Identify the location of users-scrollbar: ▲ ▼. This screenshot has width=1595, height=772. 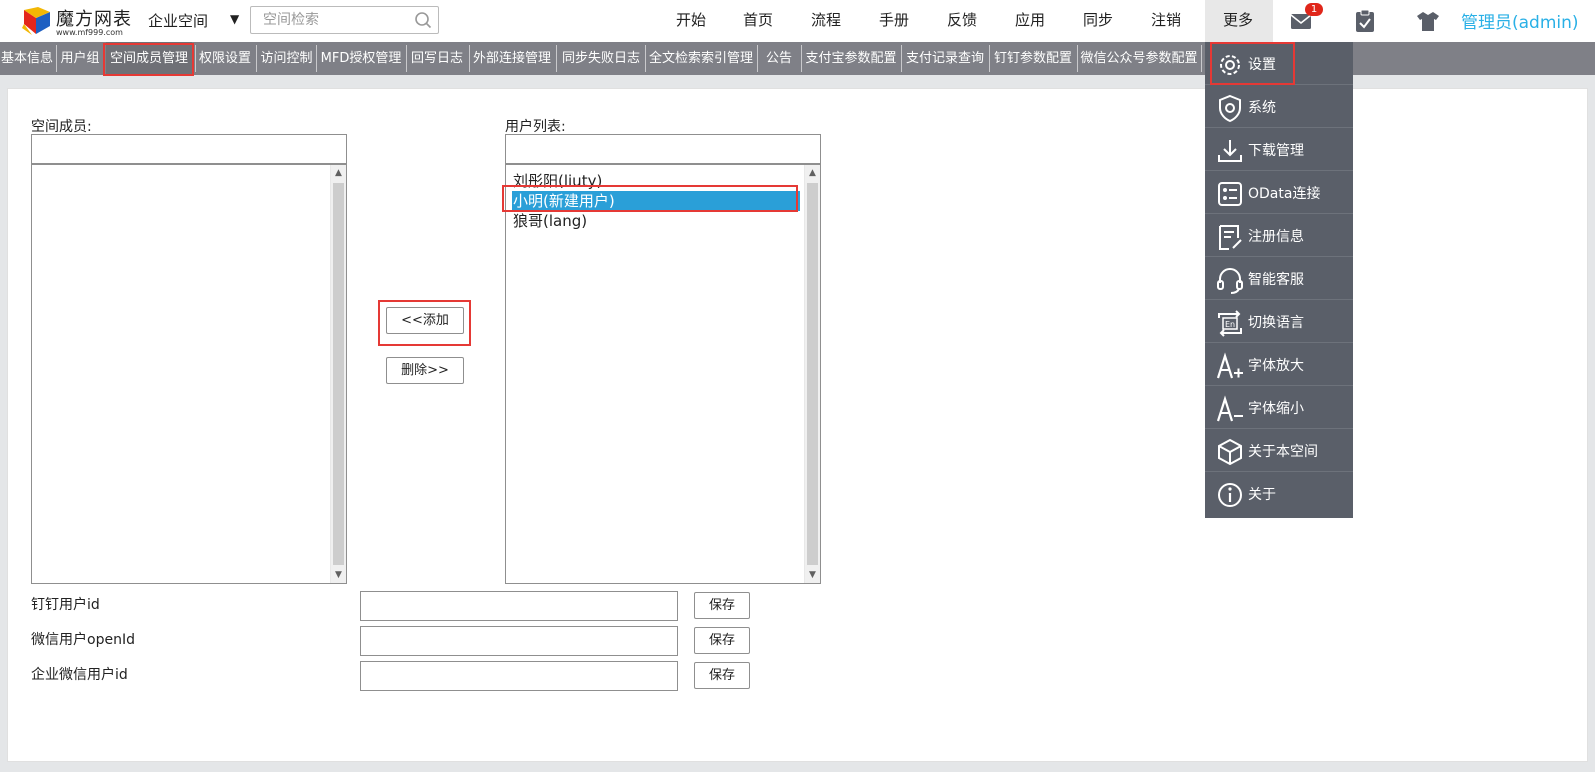
(812, 374).